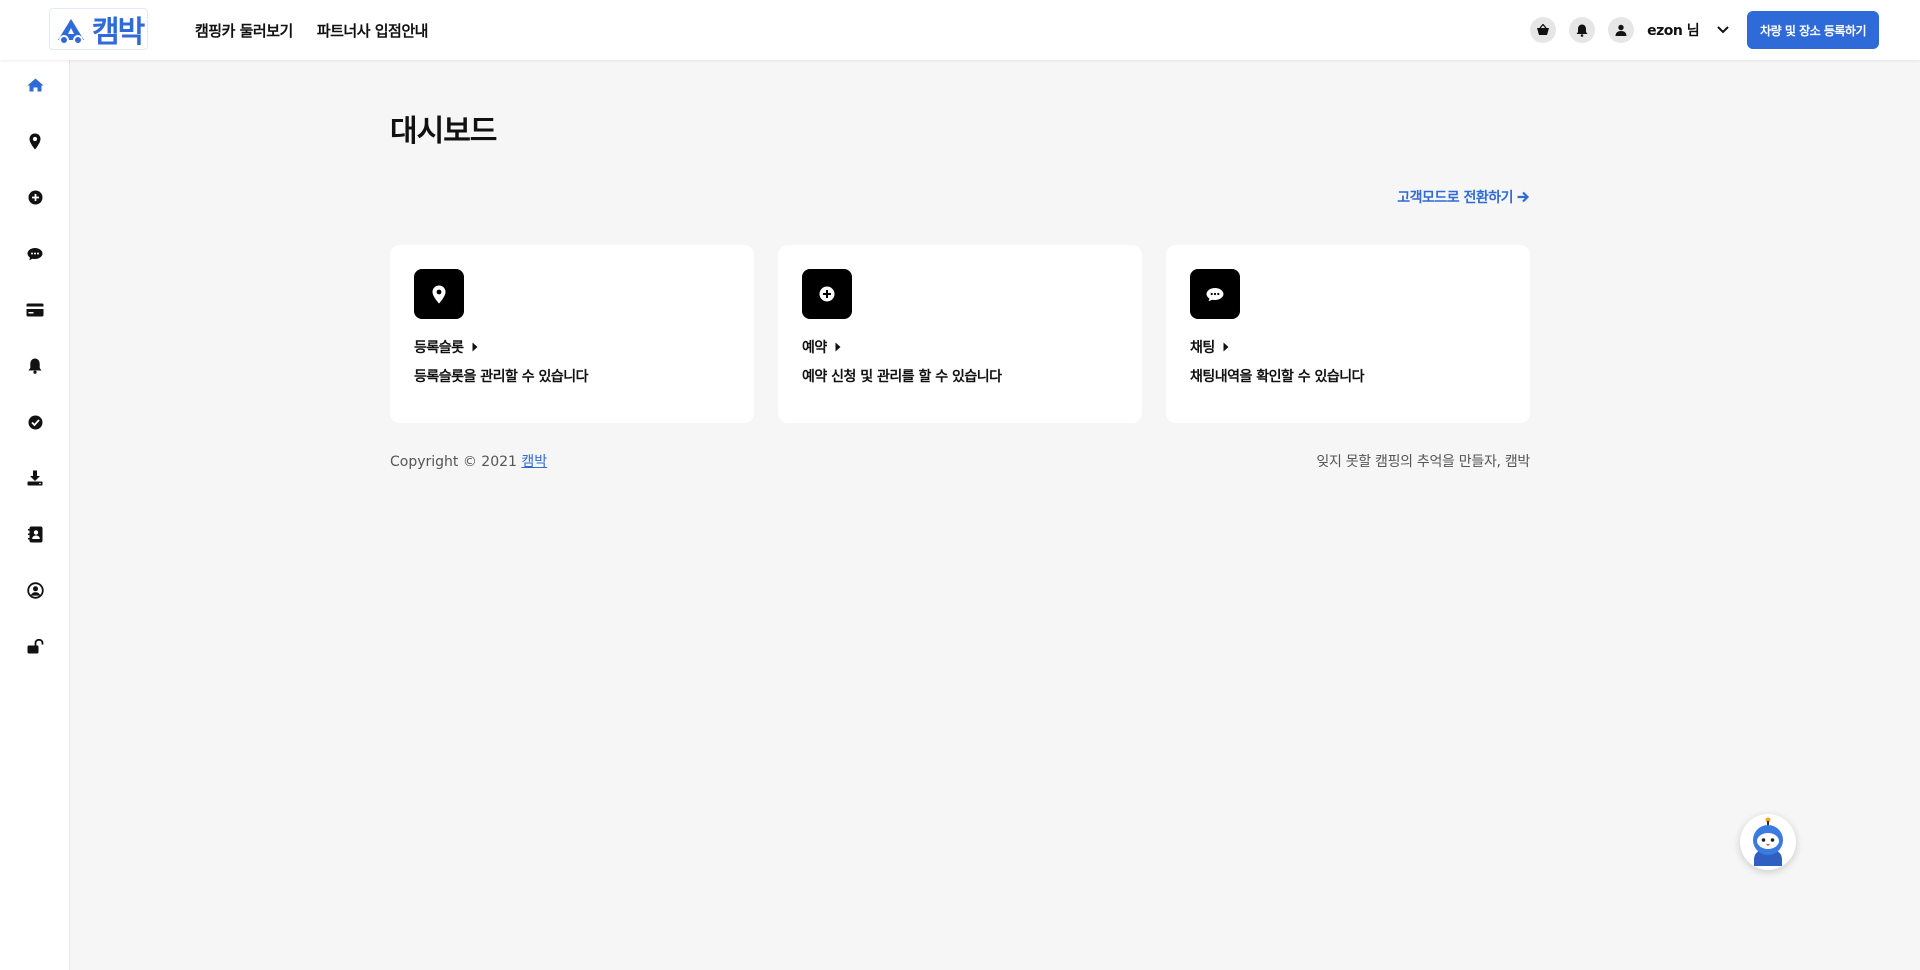 This screenshot has height=970, width=1920. I want to click on card-title: 등록슬롯, so click(446, 347).